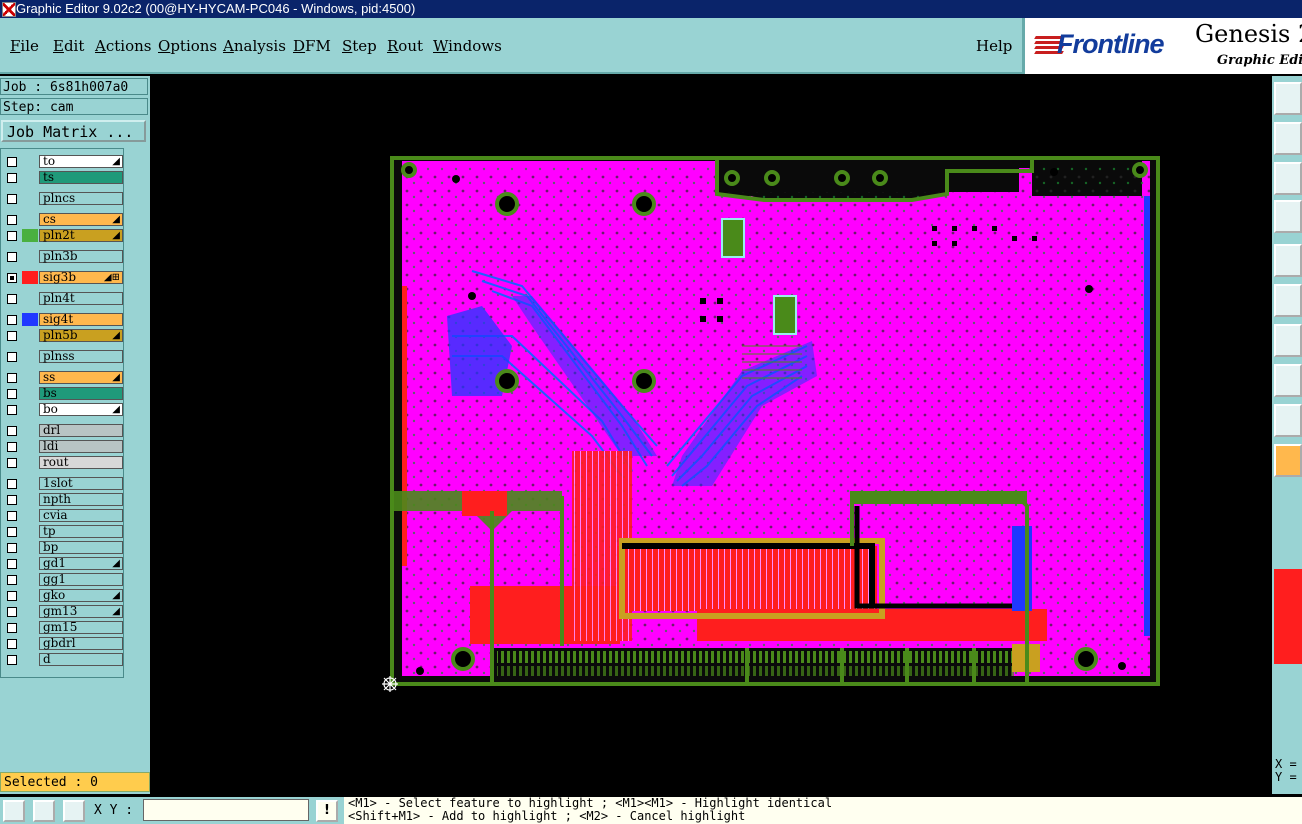  What do you see at coordinates (81, 579) in the screenshot?
I see `layer-name: gg1` at bounding box center [81, 579].